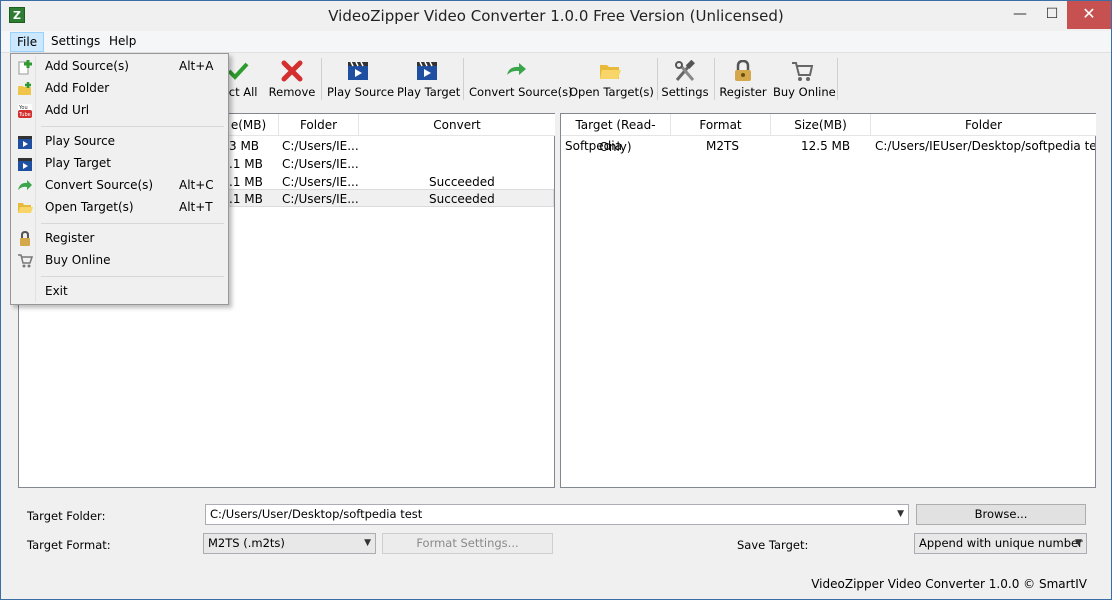  I want to click on save-target-select: Append with unique number ▼, so click(1000, 543).